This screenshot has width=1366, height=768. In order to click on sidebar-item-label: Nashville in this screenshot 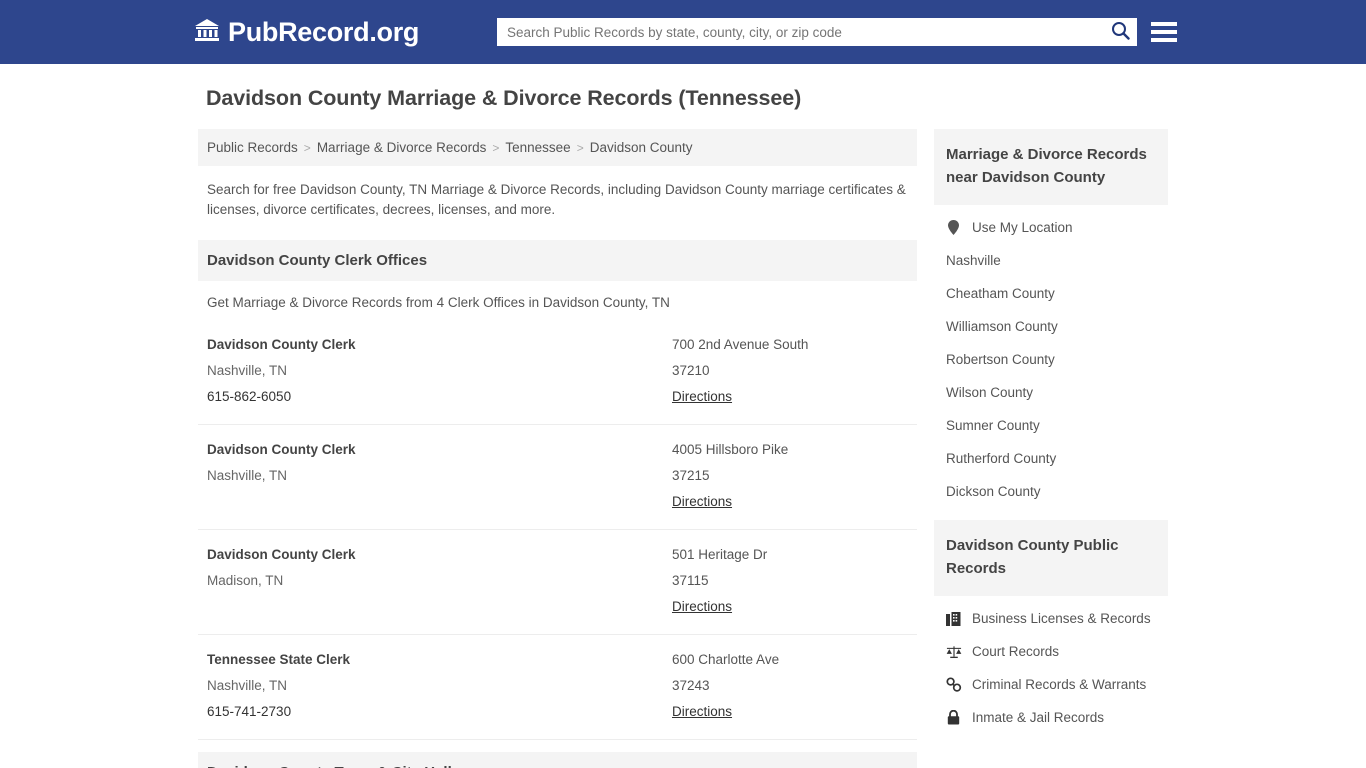, I will do `click(973, 260)`.